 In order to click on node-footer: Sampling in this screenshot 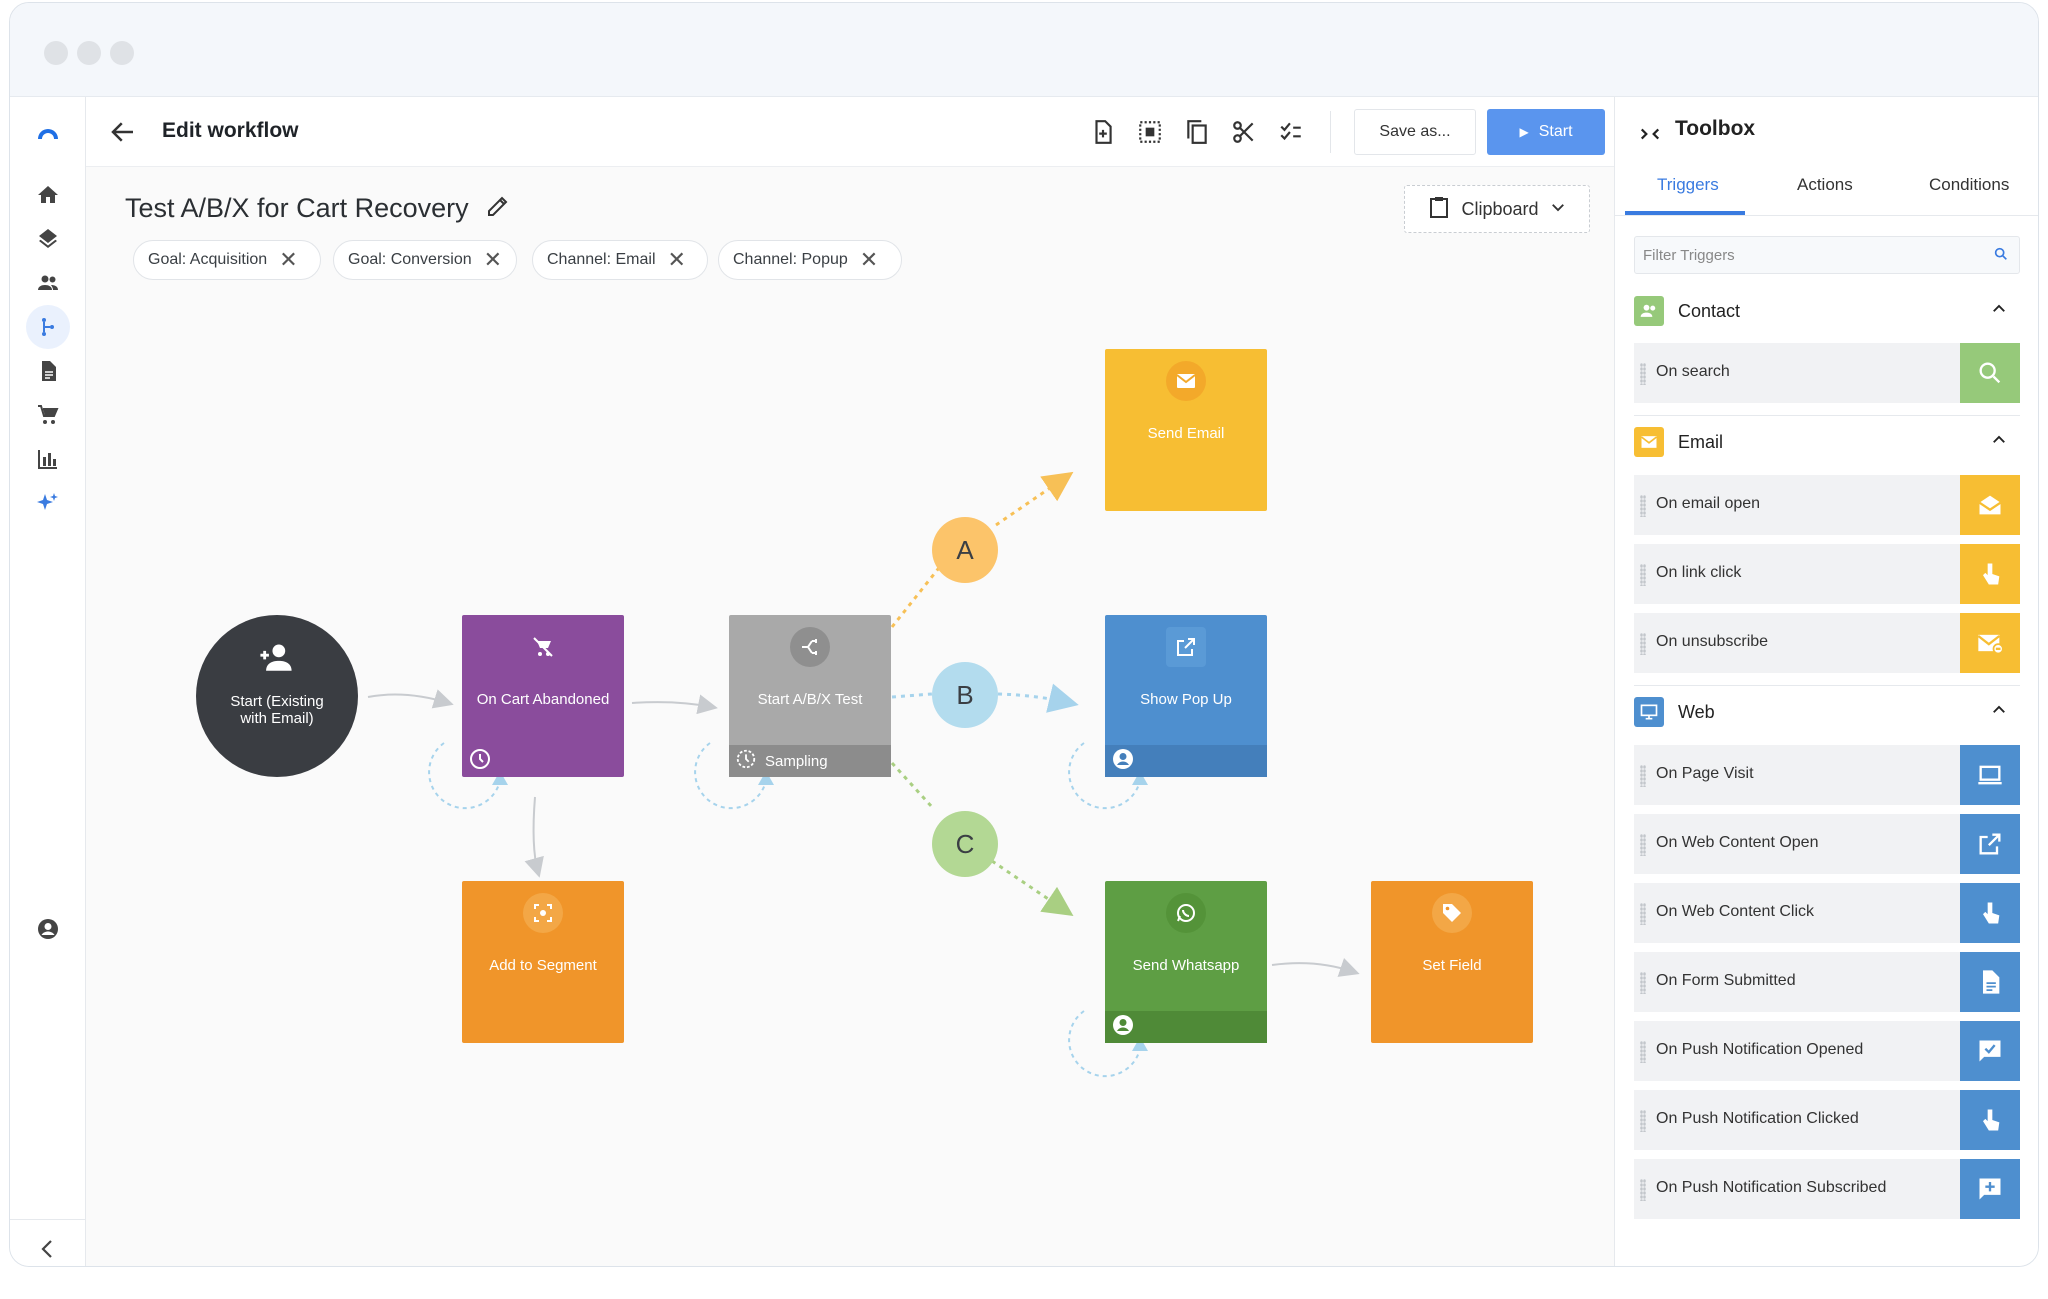, I will do `click(810, 761)`.